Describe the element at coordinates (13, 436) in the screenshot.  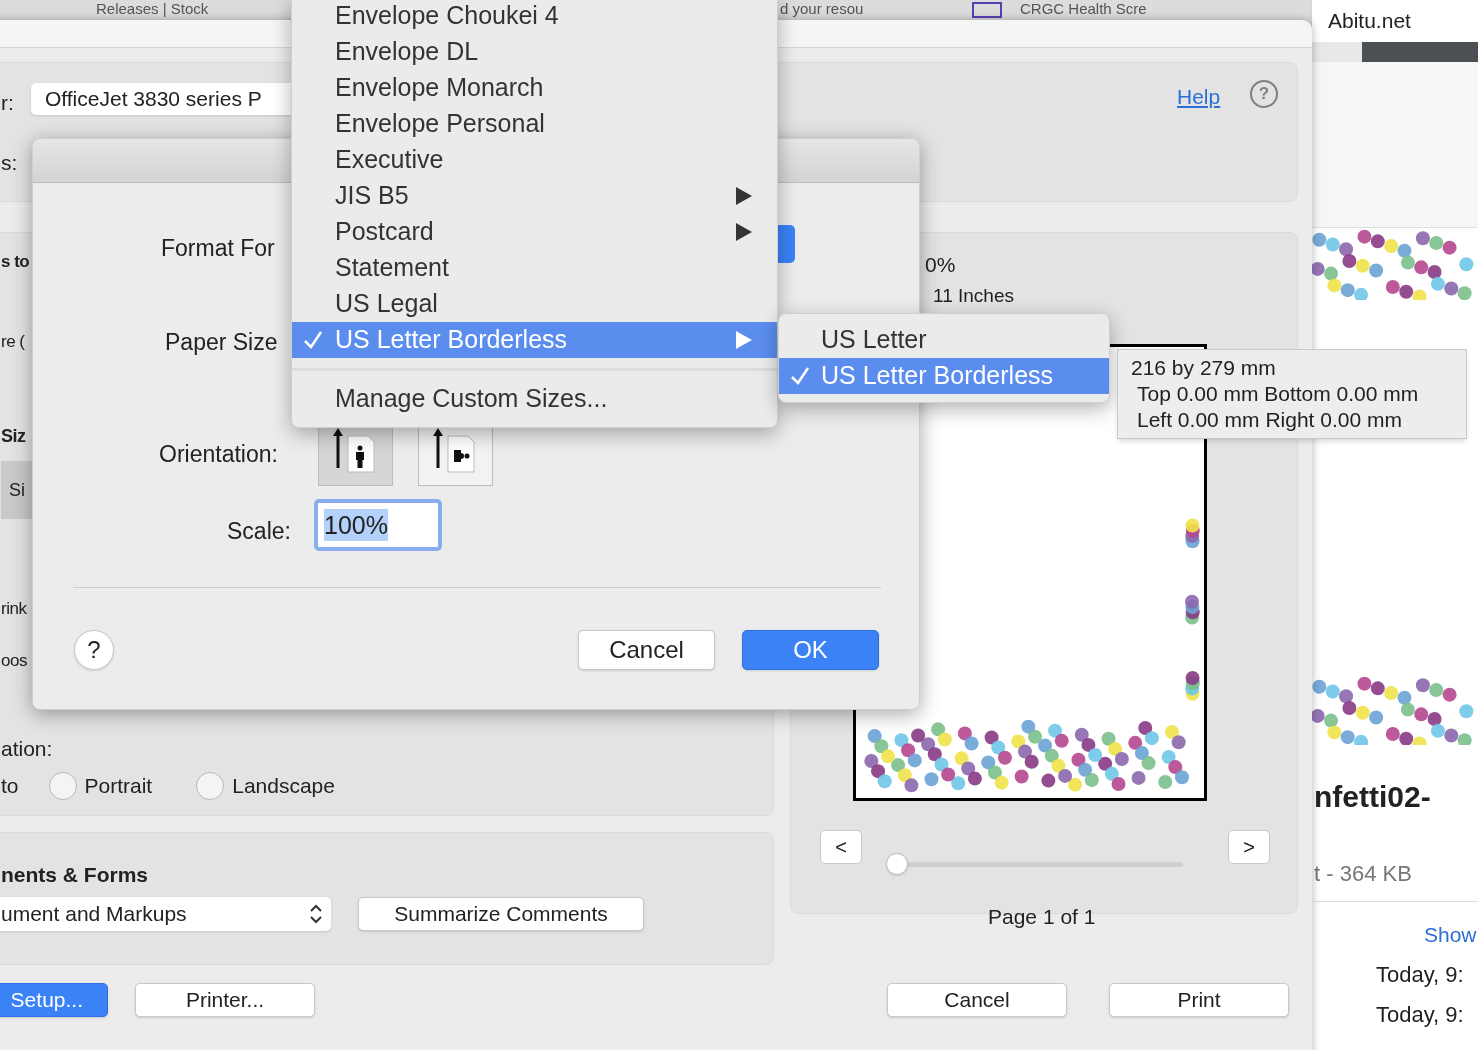
I see `section-heading: Siz` at that location.